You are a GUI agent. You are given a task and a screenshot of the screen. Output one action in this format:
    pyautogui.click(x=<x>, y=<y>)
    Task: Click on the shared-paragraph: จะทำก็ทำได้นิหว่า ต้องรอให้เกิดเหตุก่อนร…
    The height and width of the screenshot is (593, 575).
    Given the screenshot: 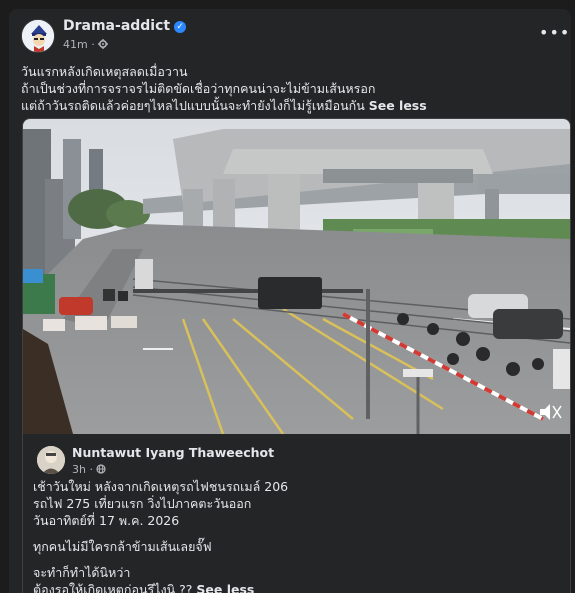 What is the action you would take?
    pyautogui.click(x=293, y=578)
    